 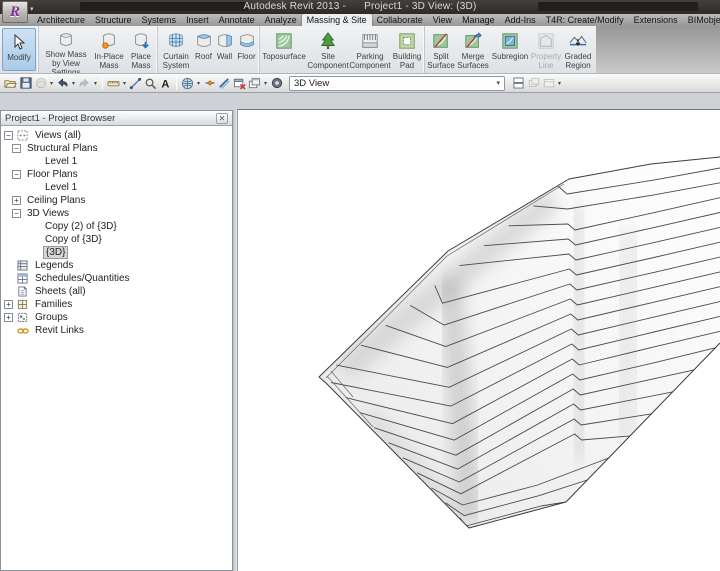 I want to click on in-place-mass-button: In-Place Mass, so click(x=109, y=49).